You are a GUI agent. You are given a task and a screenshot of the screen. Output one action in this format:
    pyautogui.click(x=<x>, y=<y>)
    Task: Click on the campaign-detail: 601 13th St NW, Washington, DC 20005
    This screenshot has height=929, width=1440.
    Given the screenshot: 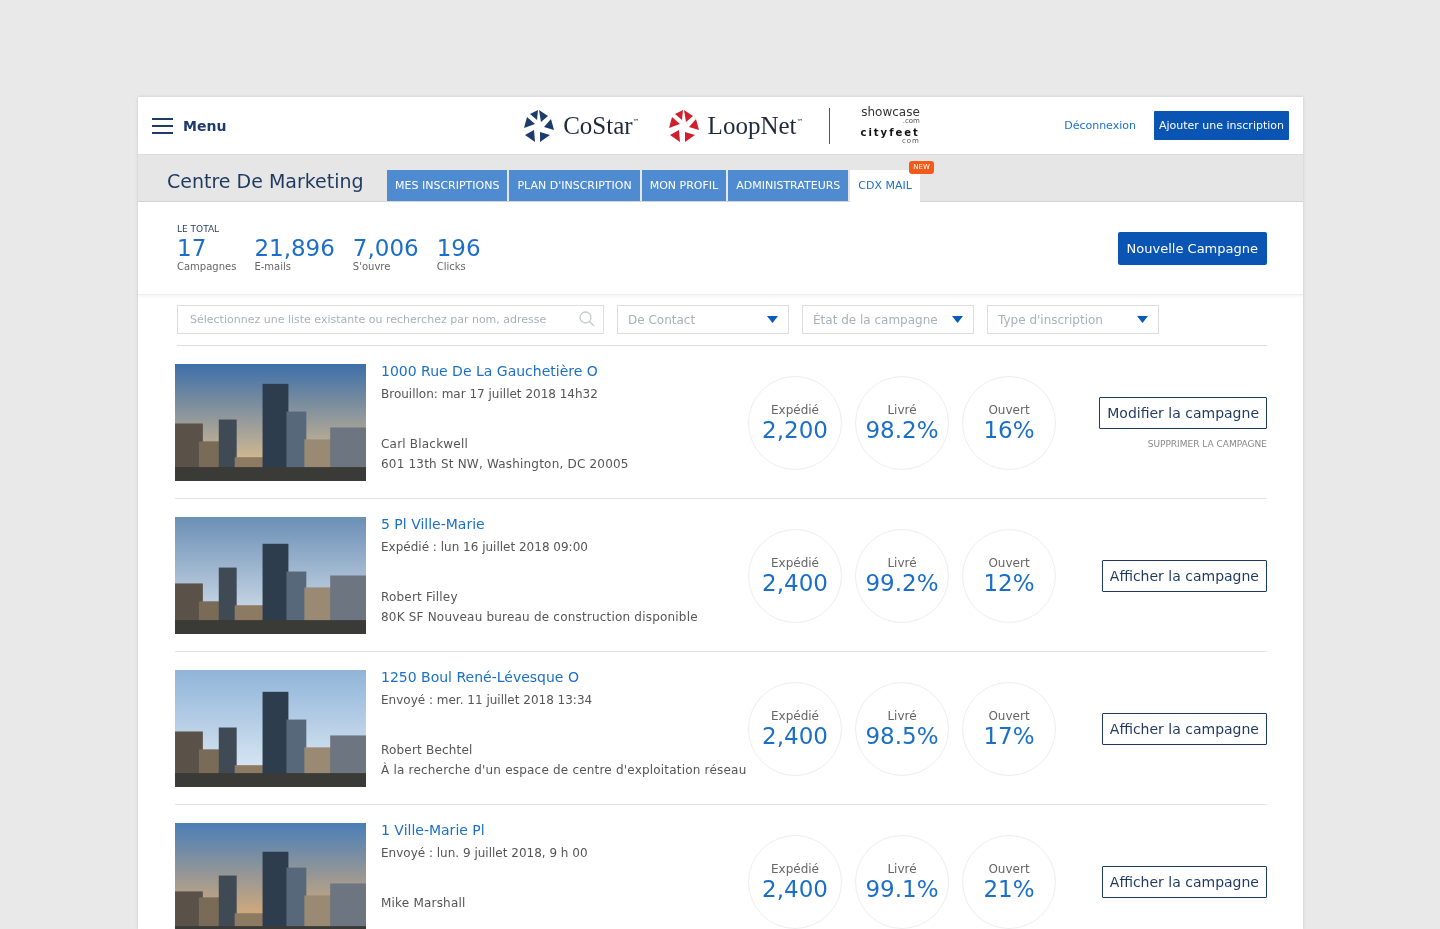 What is the action you would take?
    pyautogui.click(x=505, y=464)
    